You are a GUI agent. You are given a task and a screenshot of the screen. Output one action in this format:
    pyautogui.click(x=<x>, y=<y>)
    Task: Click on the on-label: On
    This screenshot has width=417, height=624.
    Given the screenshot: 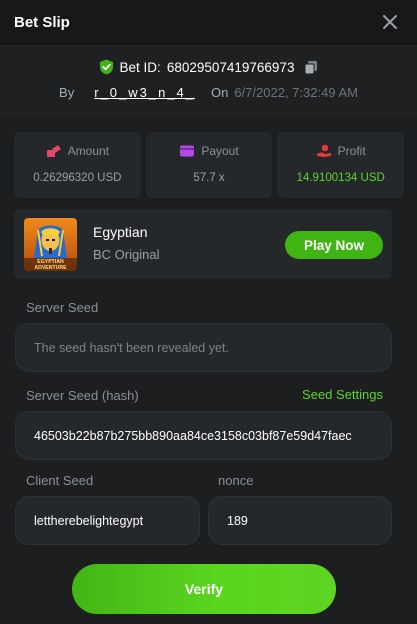 What is the action you would take?
    pyautogui.click(x=220, y=92)
    